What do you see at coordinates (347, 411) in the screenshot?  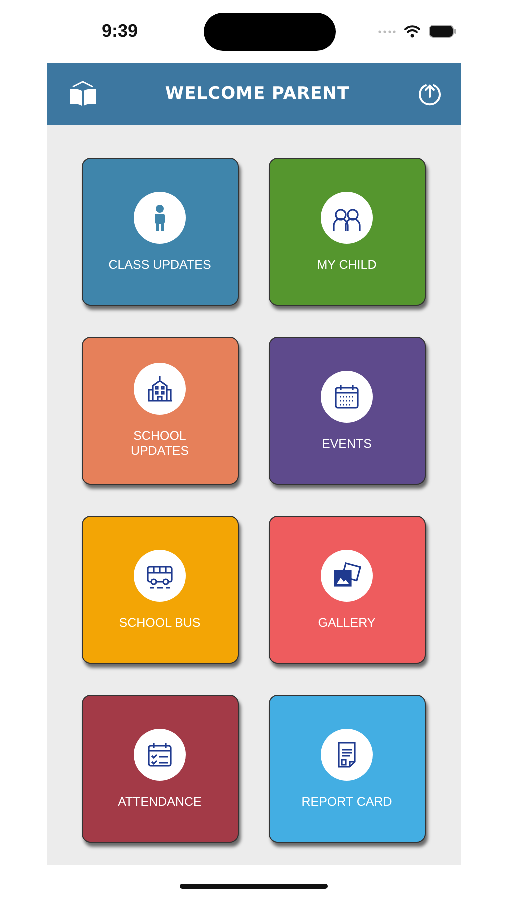 I see `menu-tile: EVENTS` at bounding box center [347, 411].